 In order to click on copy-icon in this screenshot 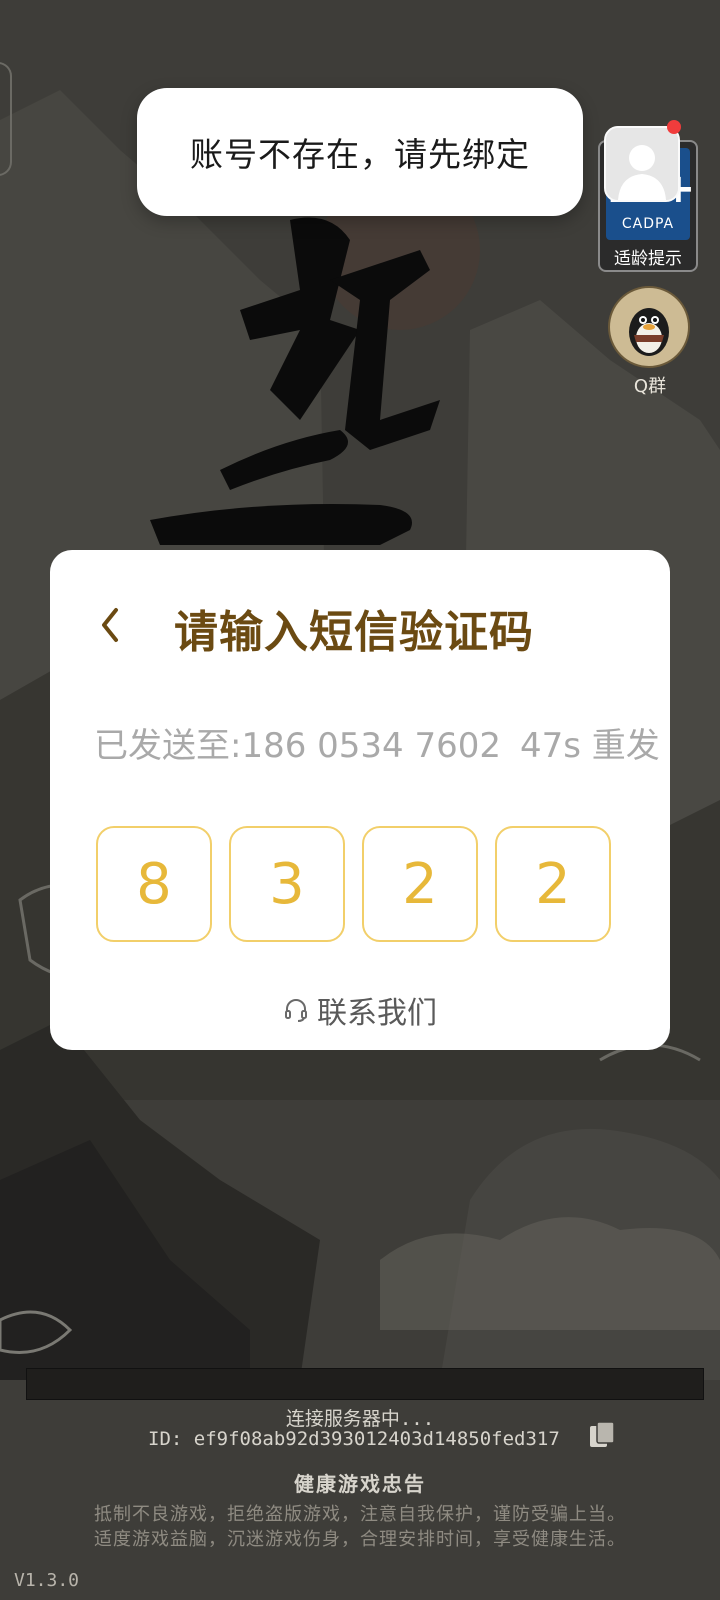, I will do `click(602, 1434)`.